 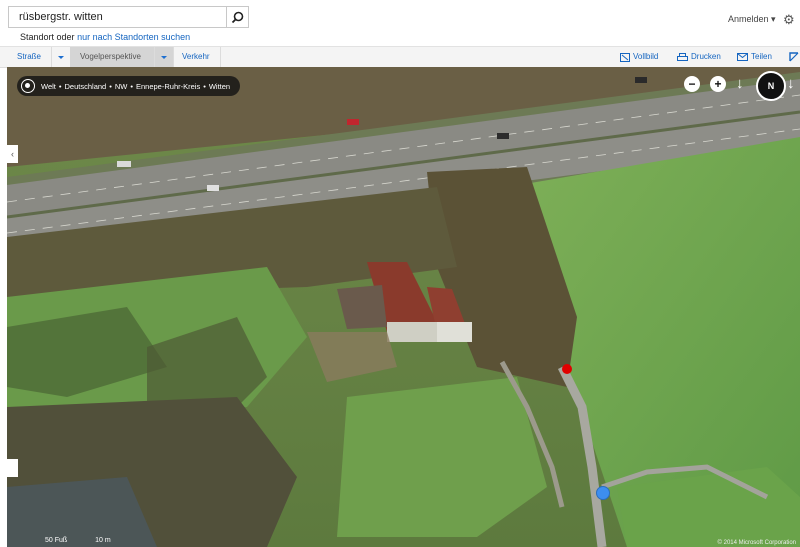 What do you see at coordinates (48, 86) in the screenshot?
I see `breadcrumb-item: Welt` at bounding box center [48, 86].